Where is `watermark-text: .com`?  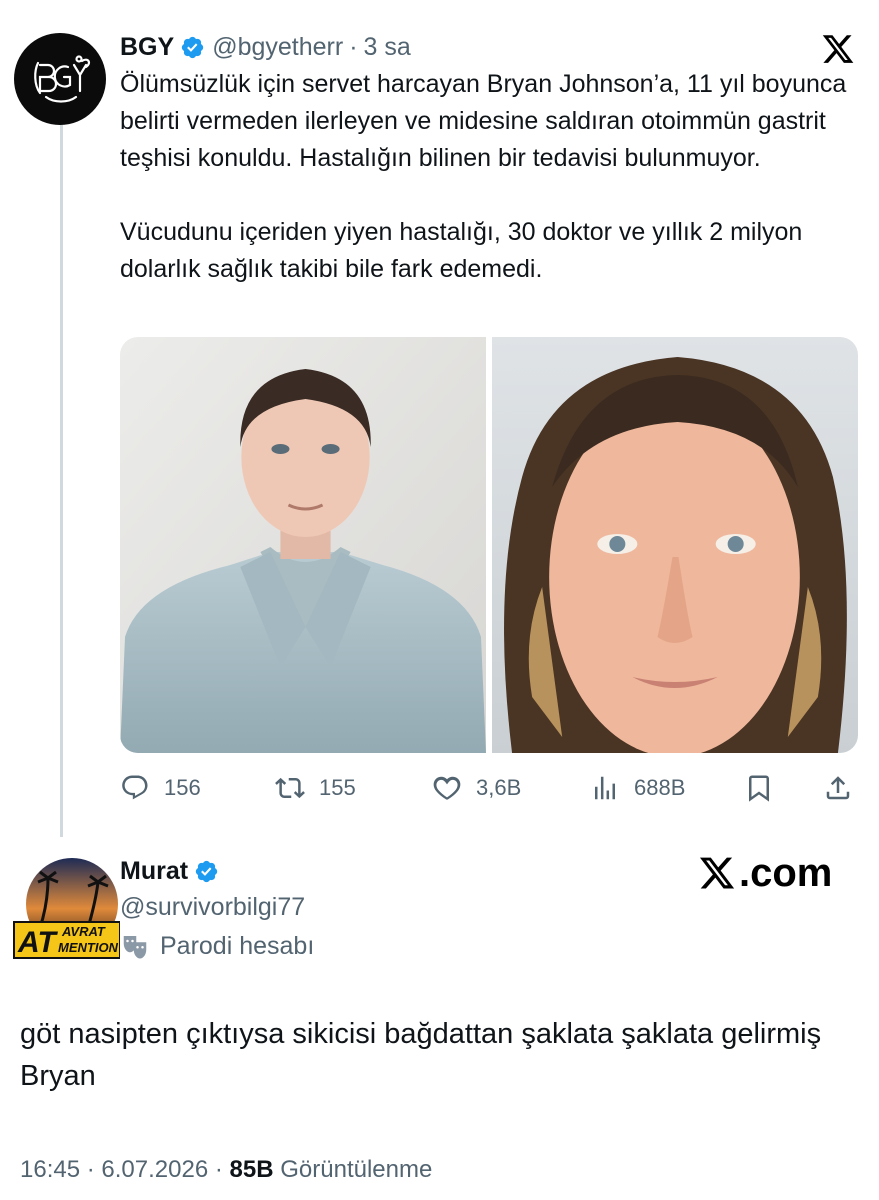
watermark-text: .com is located at coordinates (786, 872).